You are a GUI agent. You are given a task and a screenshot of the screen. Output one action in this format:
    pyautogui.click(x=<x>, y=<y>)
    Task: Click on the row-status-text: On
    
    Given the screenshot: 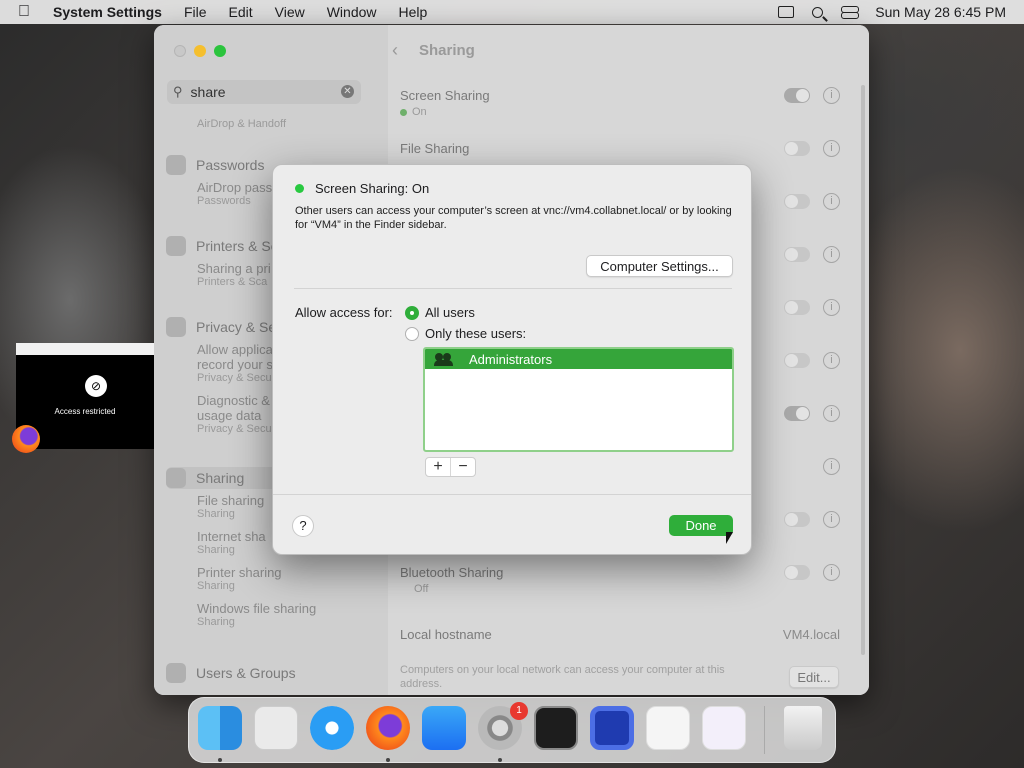 What is the action you would take?
    pyautogui.click(x=419, y=112)
    